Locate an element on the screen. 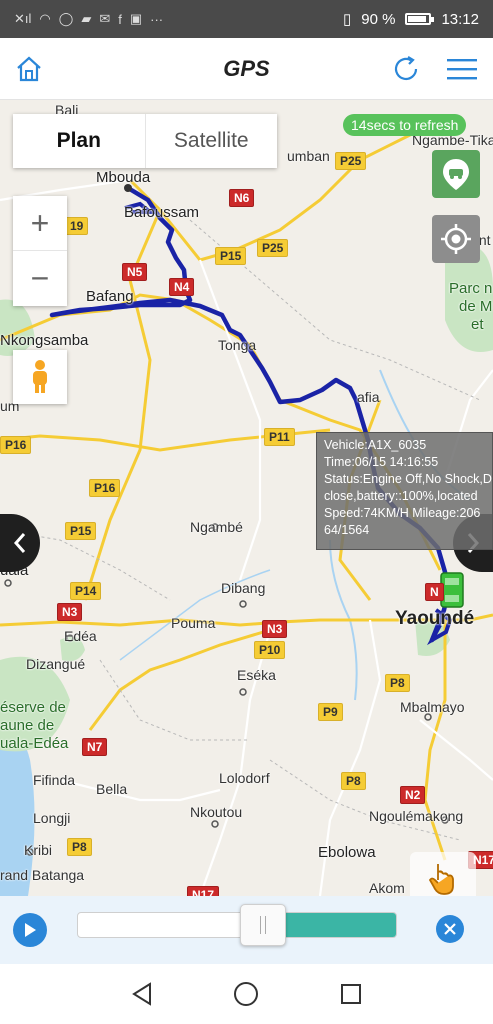 The height and width of the screenshot is (1024, 493). vehicle-marker is located at coordinates (452, 590).